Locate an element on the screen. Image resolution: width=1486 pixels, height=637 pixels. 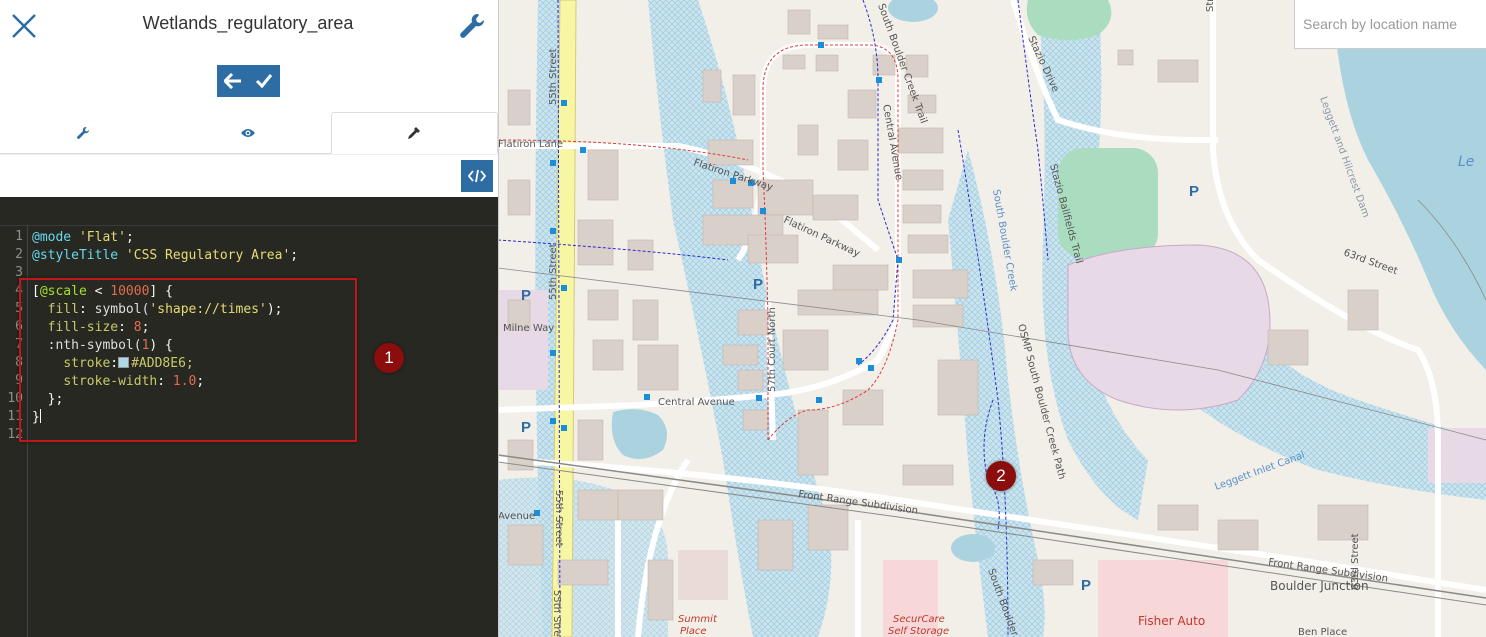
map-label: Self Storage is located at coordinates (918, 631).